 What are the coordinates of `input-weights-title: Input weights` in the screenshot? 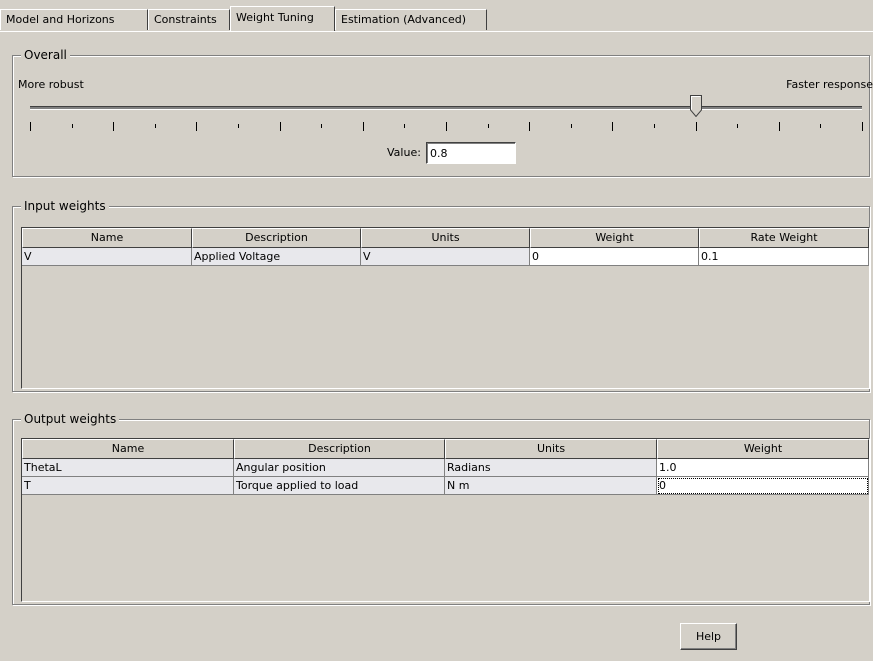 It's located at (65, 206).